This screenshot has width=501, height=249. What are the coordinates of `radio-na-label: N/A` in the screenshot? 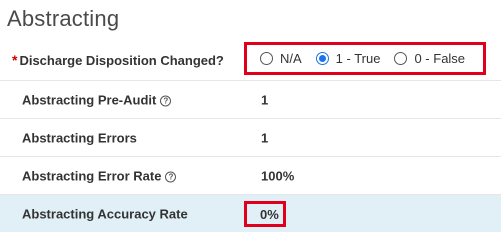 It's located at (291, 58).